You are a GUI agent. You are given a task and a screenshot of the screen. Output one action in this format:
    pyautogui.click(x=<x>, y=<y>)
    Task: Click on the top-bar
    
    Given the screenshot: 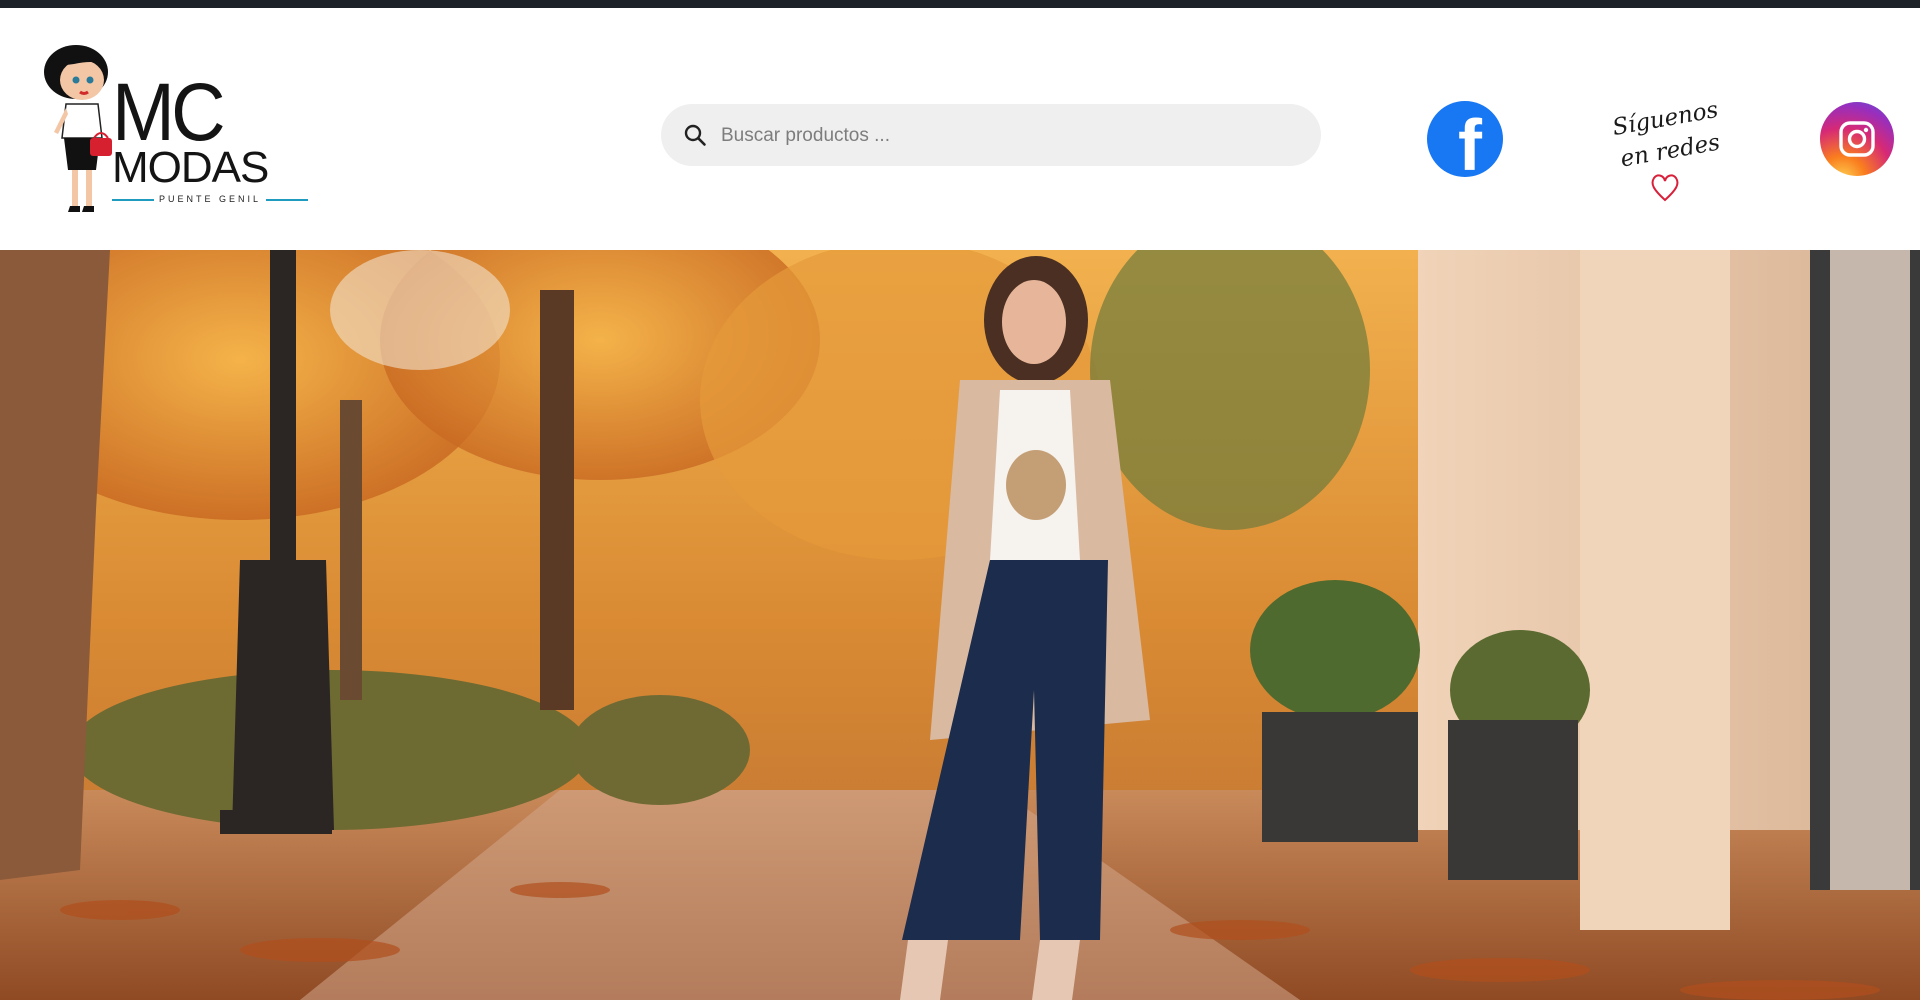 What is the action you would take?
    pyautogui.click(x=960, y=4)
    